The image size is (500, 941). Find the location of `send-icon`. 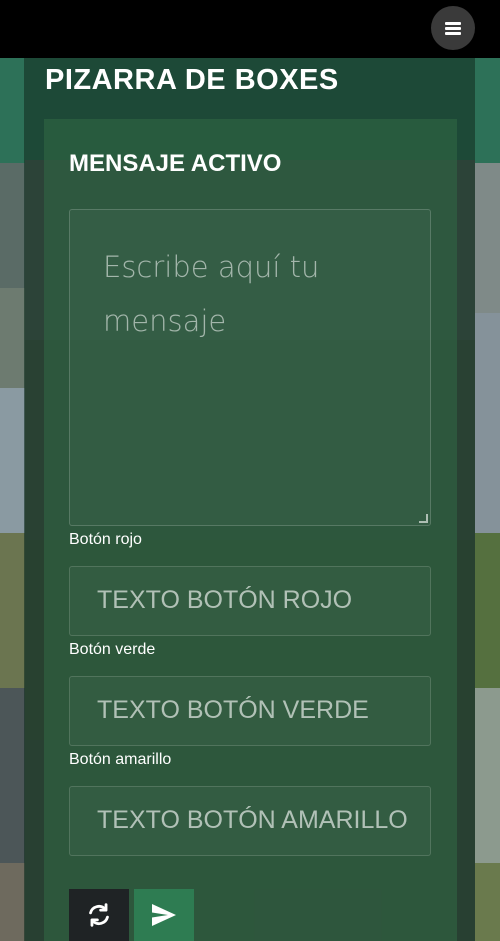

send-icon is located at coordinates (164, 915).